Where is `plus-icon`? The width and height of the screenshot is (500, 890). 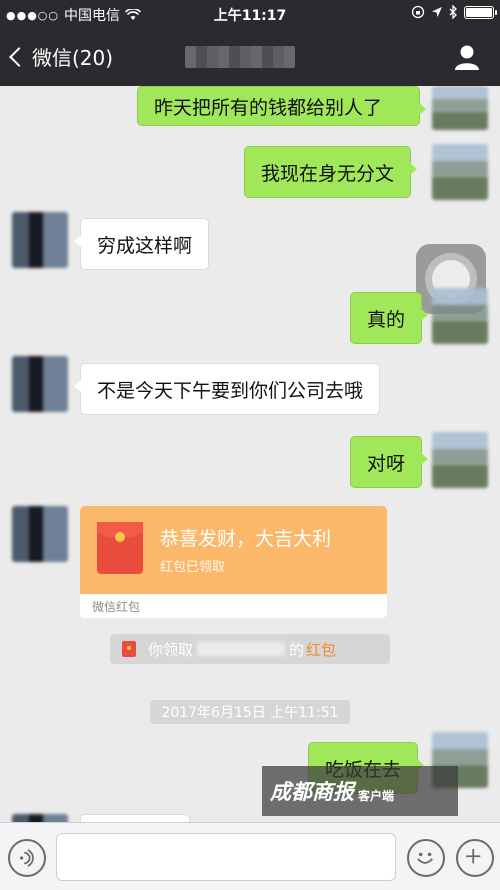 plus-icon is located at coordinates (475, 858).